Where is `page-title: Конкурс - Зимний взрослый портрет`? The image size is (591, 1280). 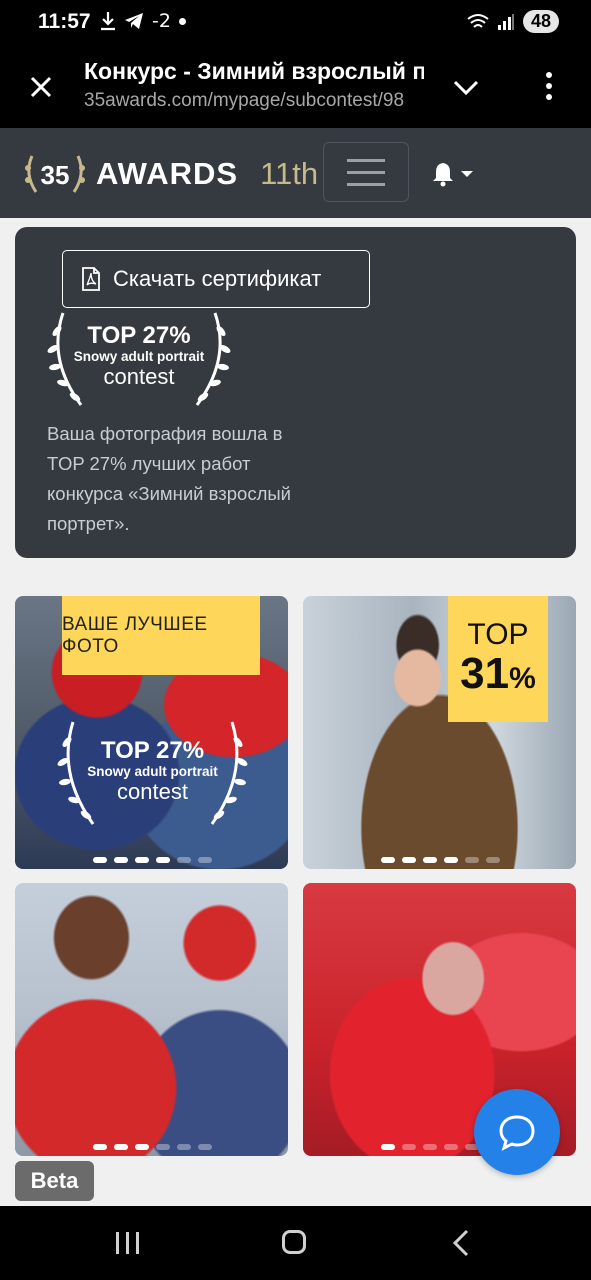 page-title: Конкурс - Зимний взрослый портрет is located at coordinates (254, 71).